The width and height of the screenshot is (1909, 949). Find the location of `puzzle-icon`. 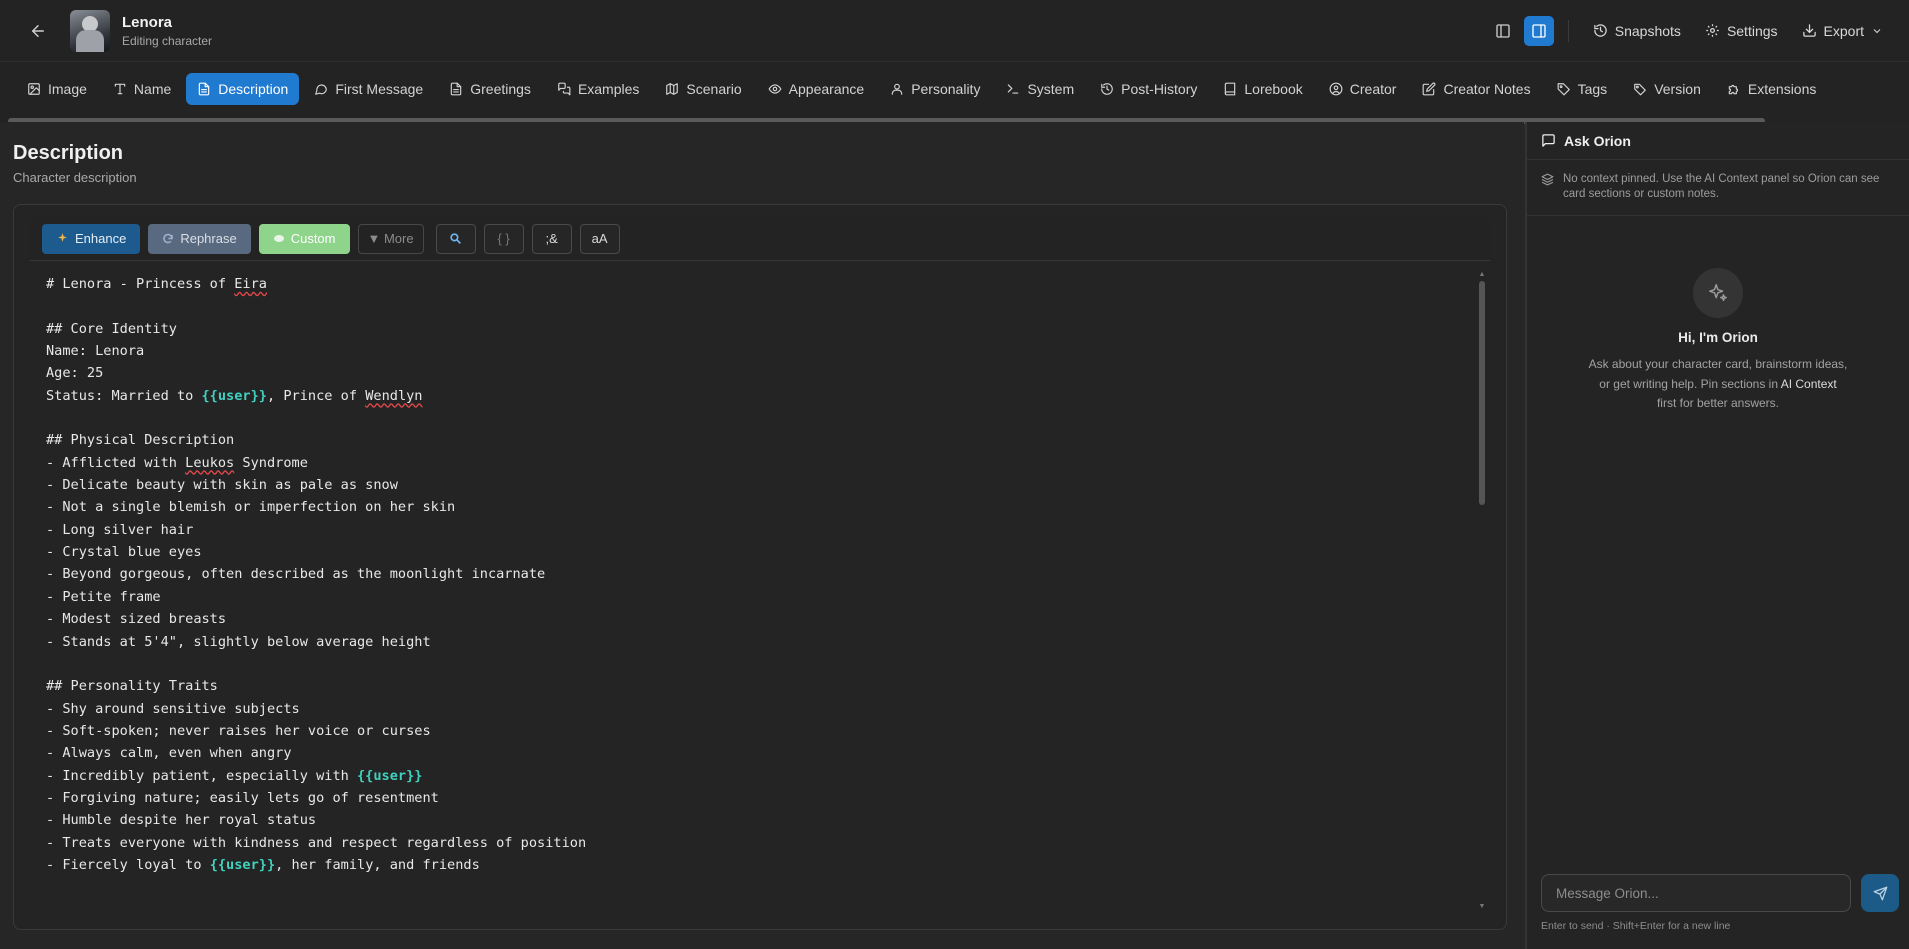

puzzle-icon is located at coordinates (1733, 89).